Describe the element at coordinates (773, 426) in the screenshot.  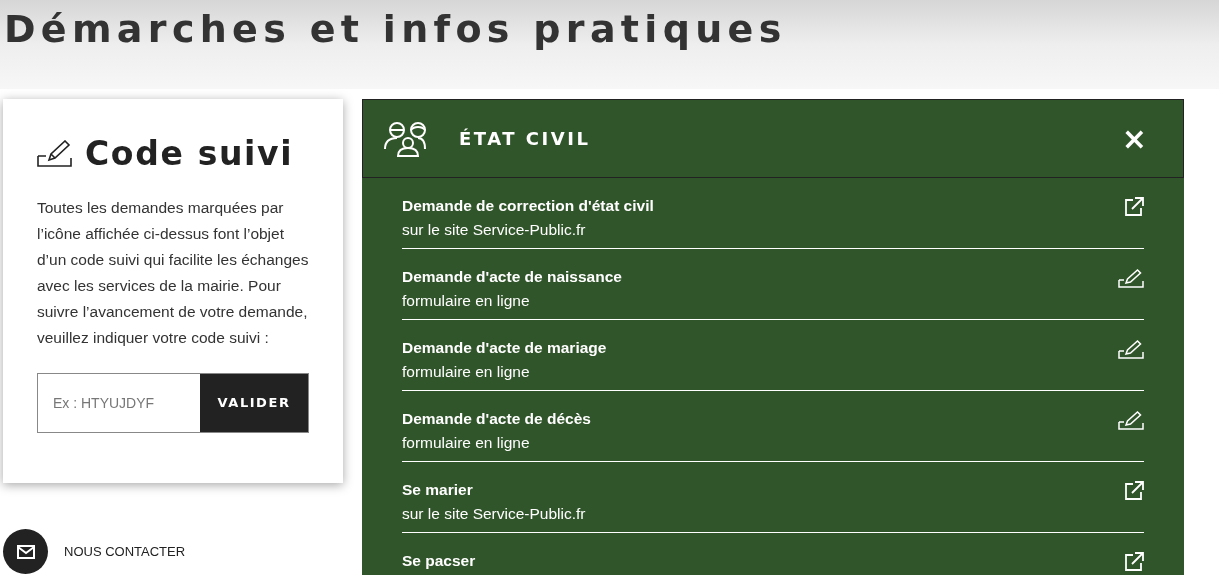
I see `procedure-link: Demande d'acte de décès formulaire en ligne` at that location.